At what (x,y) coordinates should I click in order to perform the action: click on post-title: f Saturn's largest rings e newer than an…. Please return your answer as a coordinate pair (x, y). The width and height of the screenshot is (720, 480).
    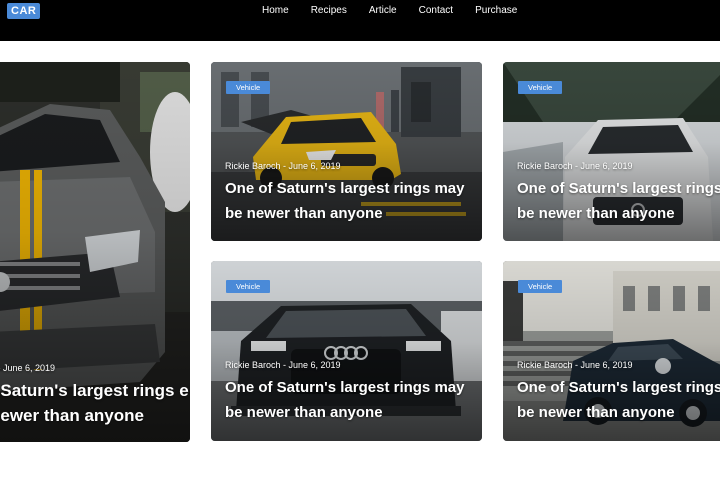
    Looking at the image, I should click on (95, 403).